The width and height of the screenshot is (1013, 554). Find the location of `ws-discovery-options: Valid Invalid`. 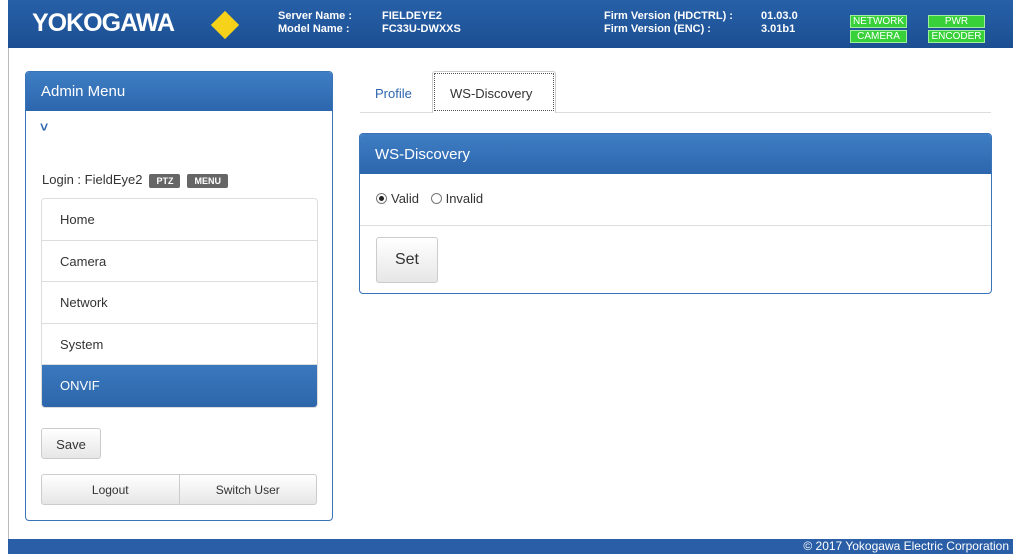

ws-discovery-options: Valid Invalid is located at coordinates (429, 198).